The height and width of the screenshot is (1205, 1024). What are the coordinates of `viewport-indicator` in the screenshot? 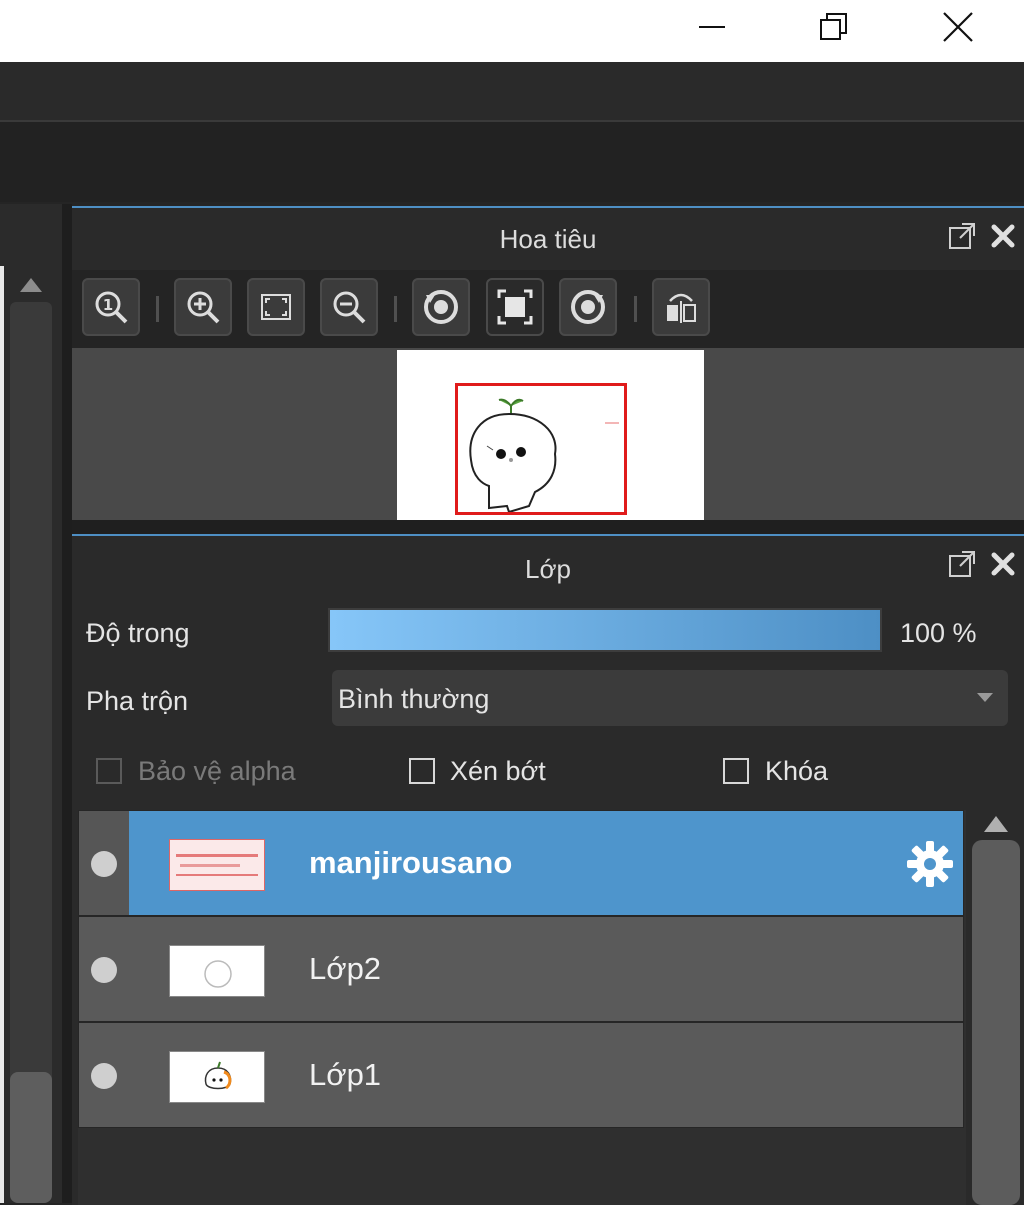 It's located at (541, 449).